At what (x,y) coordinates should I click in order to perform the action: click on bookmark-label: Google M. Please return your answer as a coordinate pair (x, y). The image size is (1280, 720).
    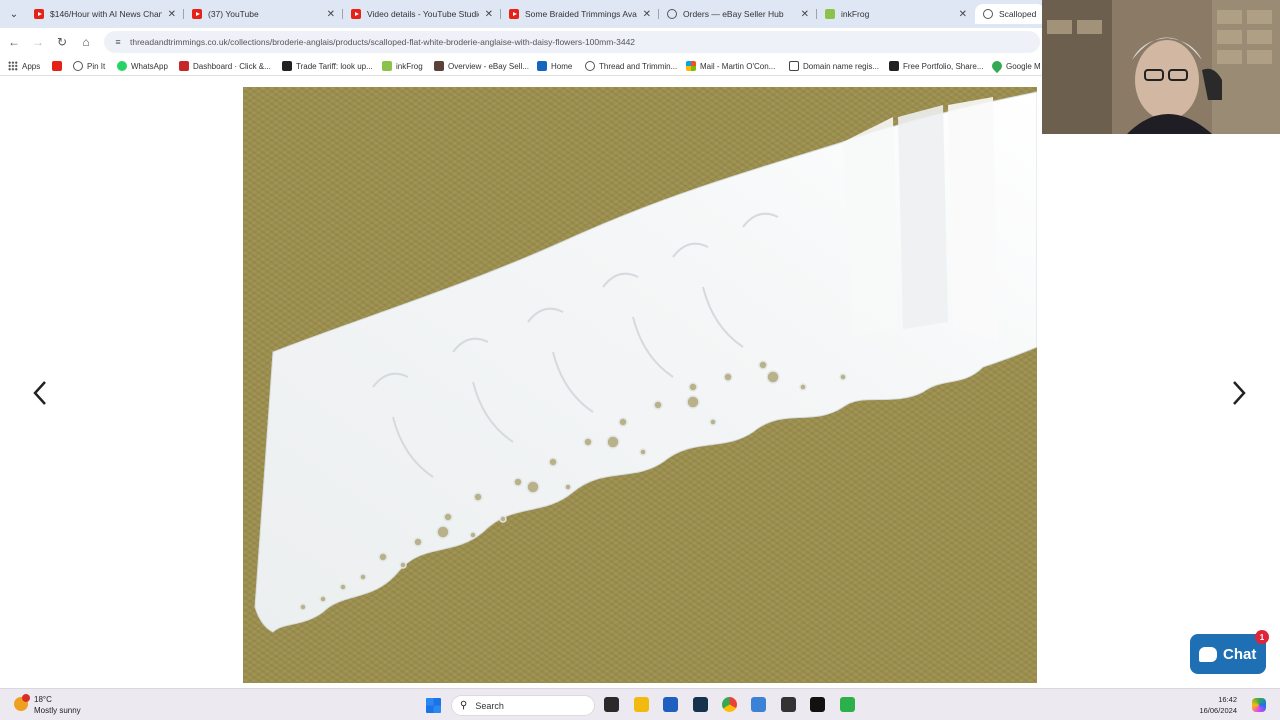
    Looking at the image, I should click on (1023, 66).